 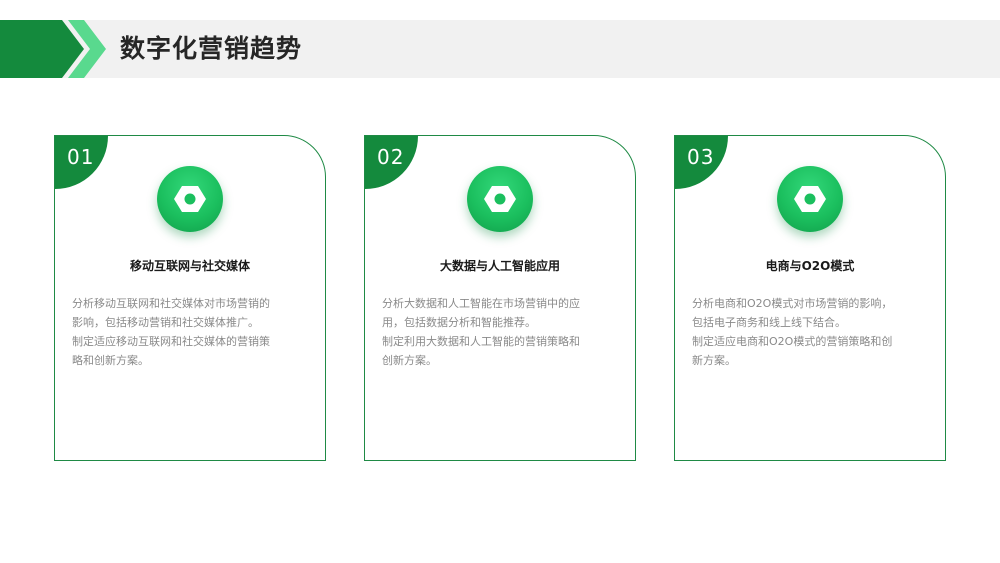 What do you see at coordinates (701, 157) in the screenshot?
I see `card-number: 03` at bounding box center [701, 157].